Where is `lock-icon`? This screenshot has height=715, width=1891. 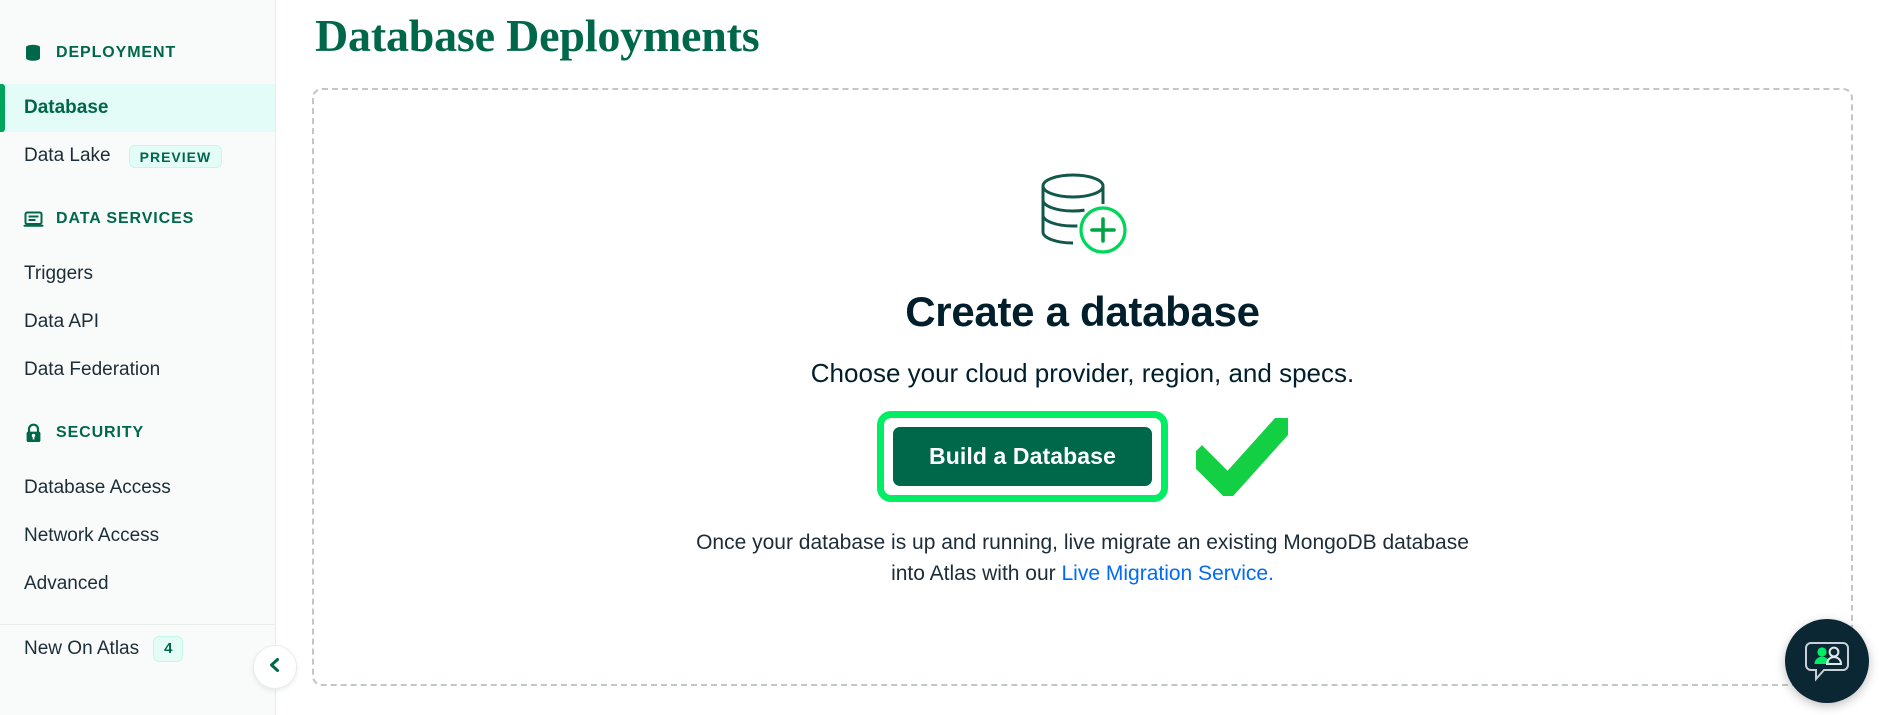 lock-icon is located at coordinates (33, 433).